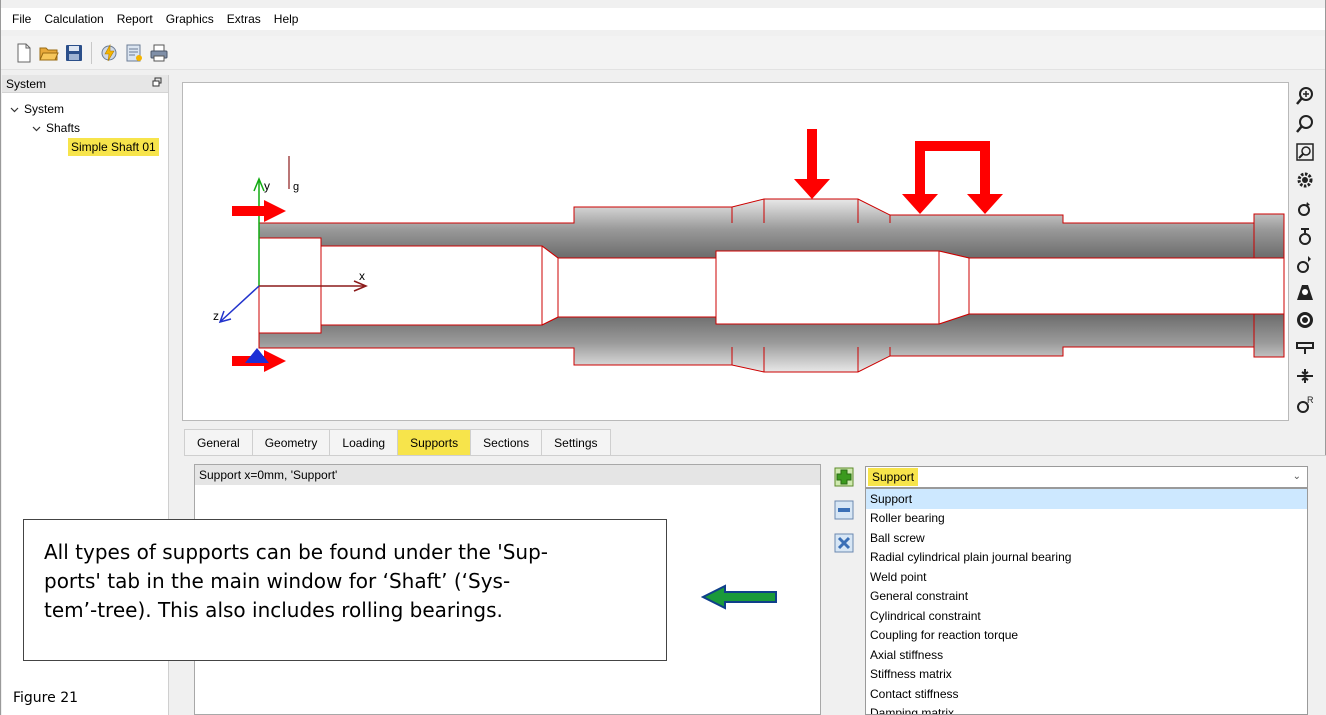 This screenshot has width=1326, height=715. I want to click on dropdown-option: Cylindrical constraint, so click(1086, 616).